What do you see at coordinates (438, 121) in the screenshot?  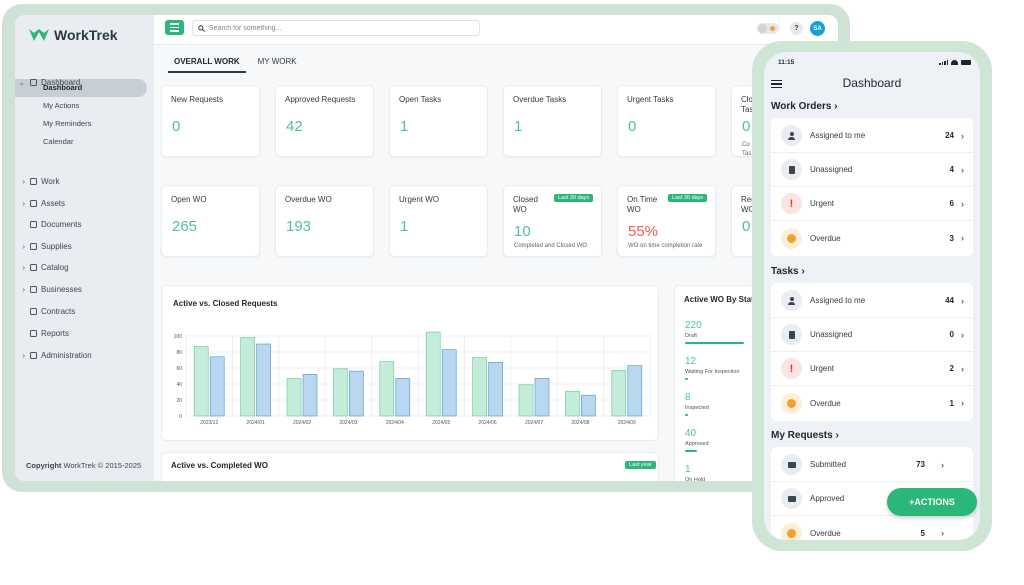 I see `stat-card: Open Tasks 1` at bounding box center [438, 121].